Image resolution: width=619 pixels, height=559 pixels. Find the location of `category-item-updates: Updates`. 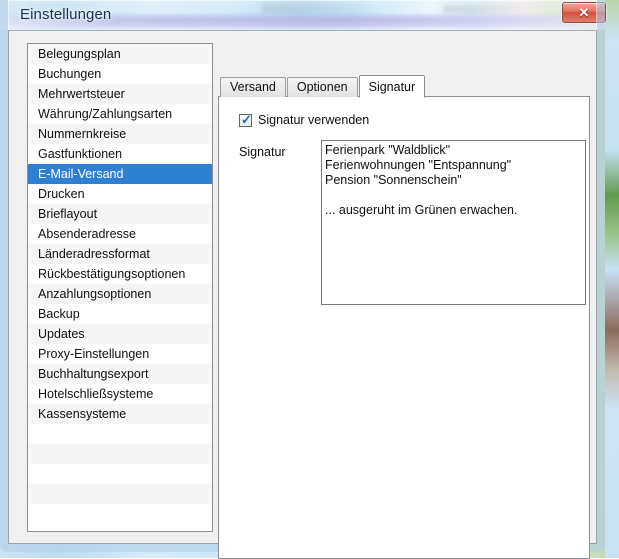

category-item-updates: Updates is located at coordinates (120, 334).